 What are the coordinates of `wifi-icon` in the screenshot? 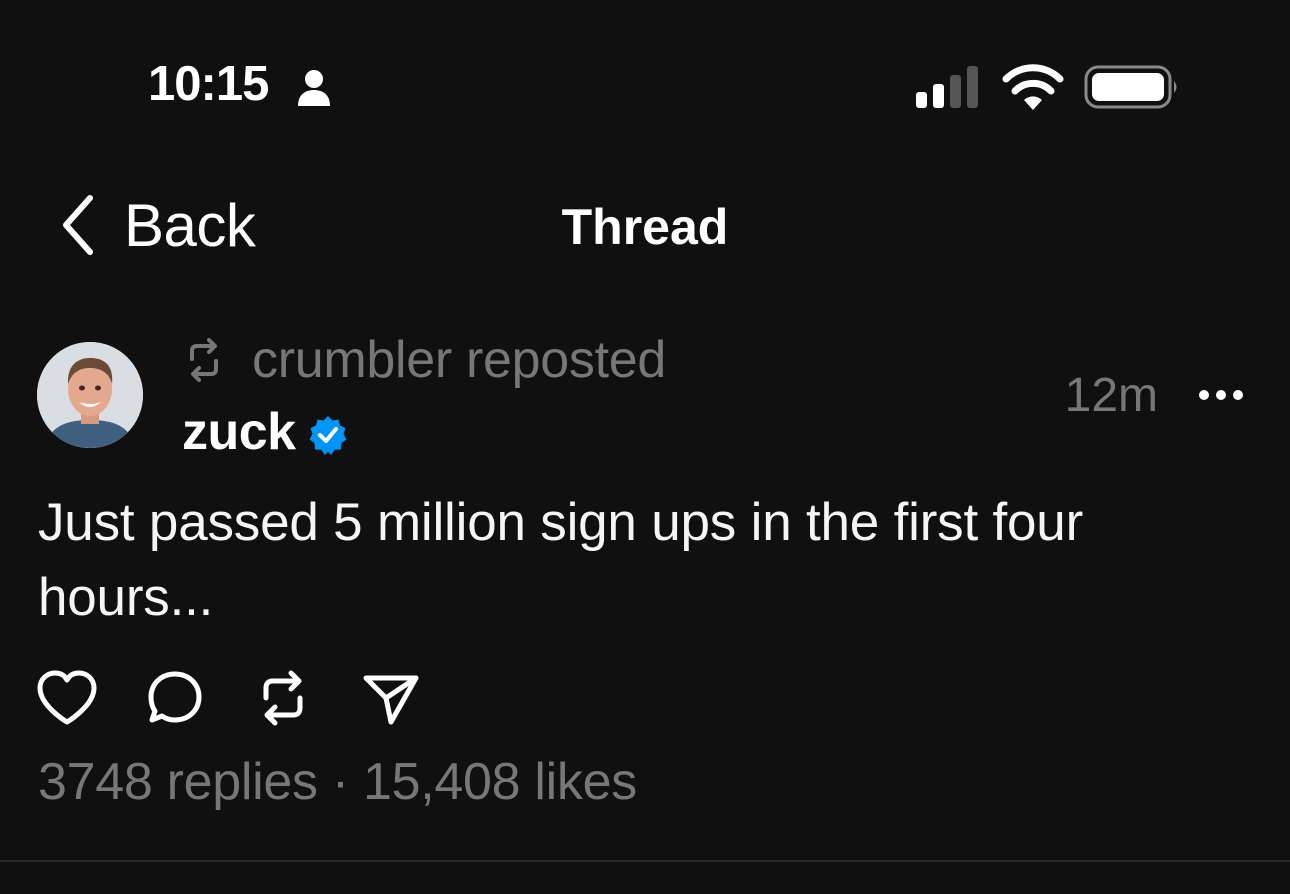 It's located at (1033, 87).